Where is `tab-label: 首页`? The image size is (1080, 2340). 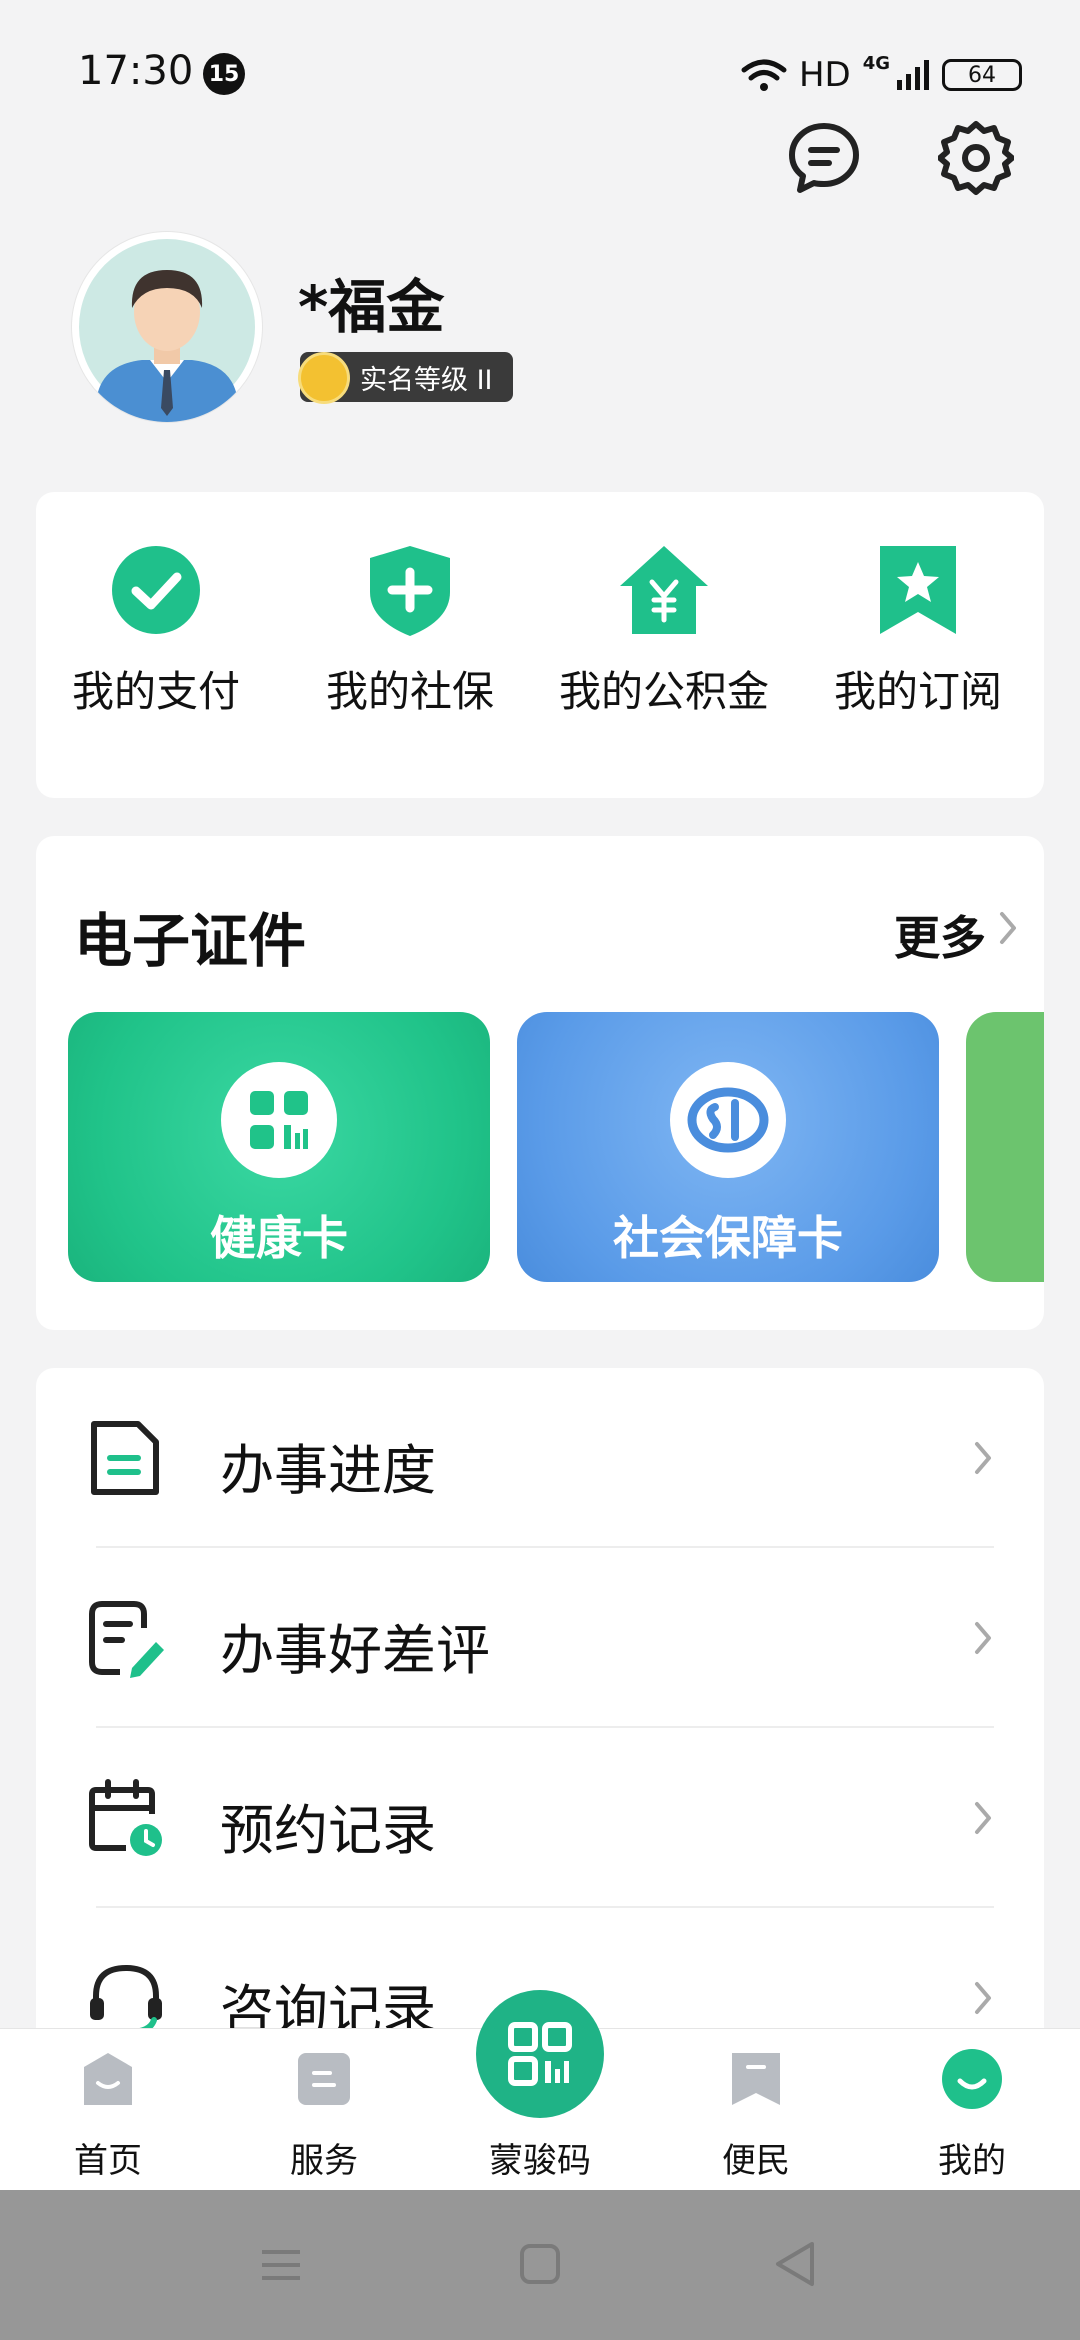 tab-label: 首页 is located at coordinates (108, 2161).